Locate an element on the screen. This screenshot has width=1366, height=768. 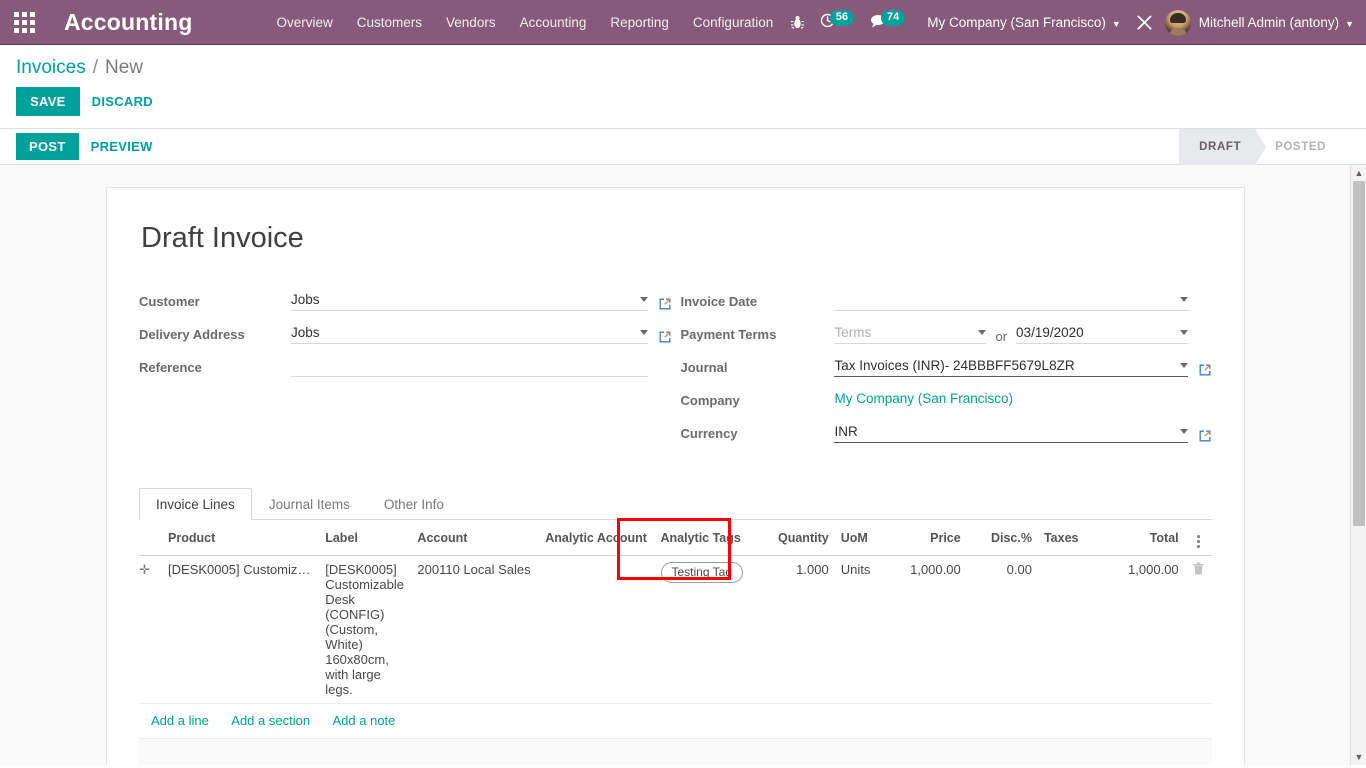
control-panel: Invoices / New SAVE DISCARD is located at coordinates (683, 86).